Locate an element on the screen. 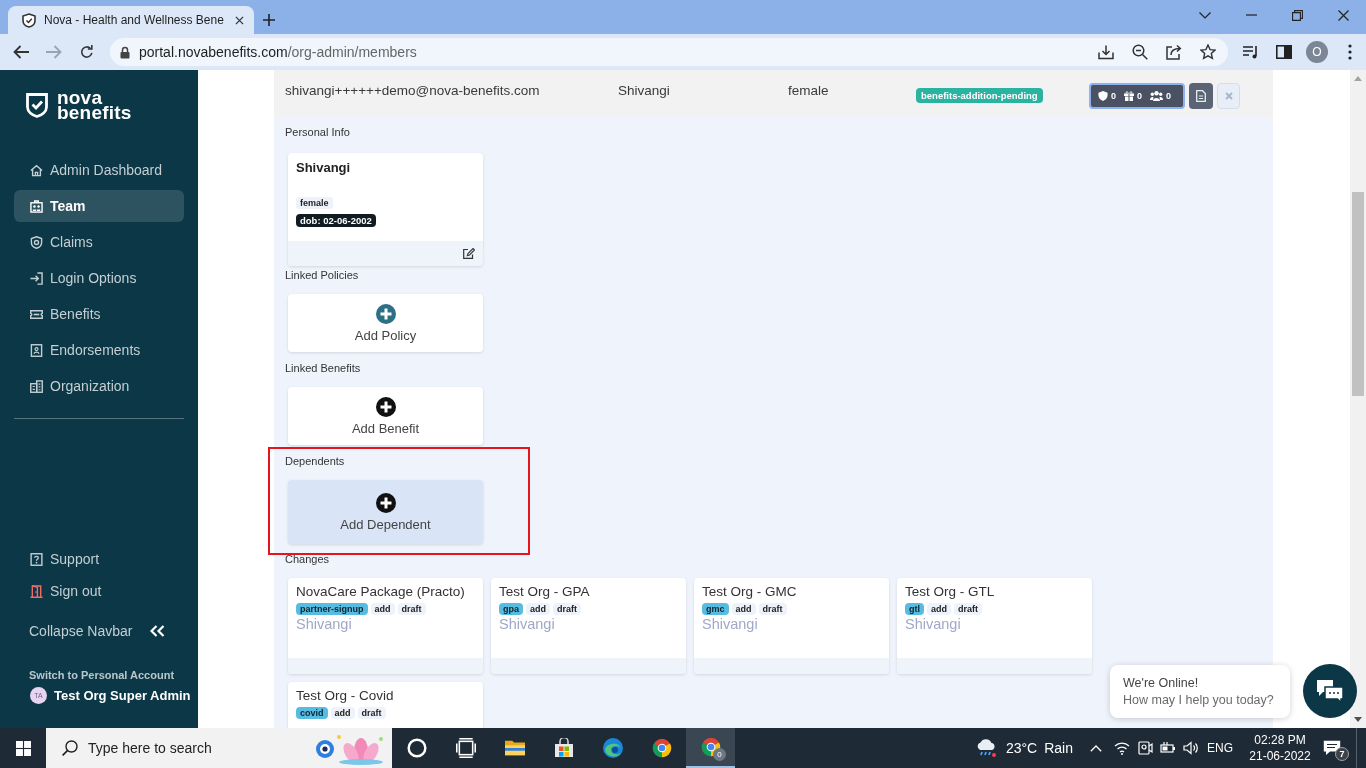  restore-icon is located at coordinates (1297, 15).